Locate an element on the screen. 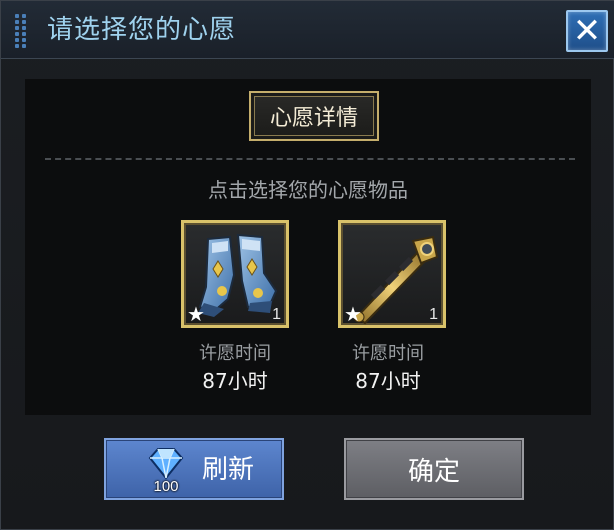 The height and width of the screenshot is (530, 614). wish-item-slot-scepter: ★ 1 is located at coordinates (392, 274).